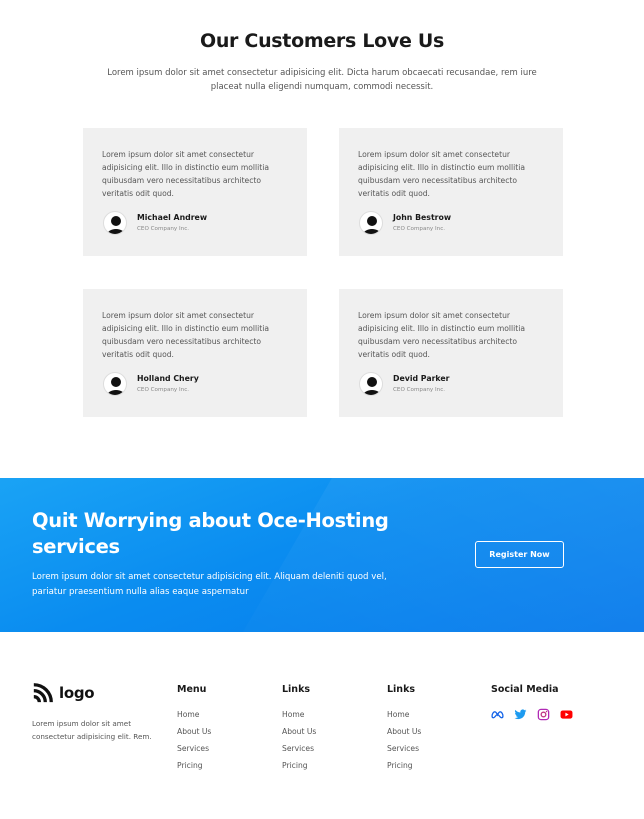  I want to click on logo-text: logo, so click(77, 693).